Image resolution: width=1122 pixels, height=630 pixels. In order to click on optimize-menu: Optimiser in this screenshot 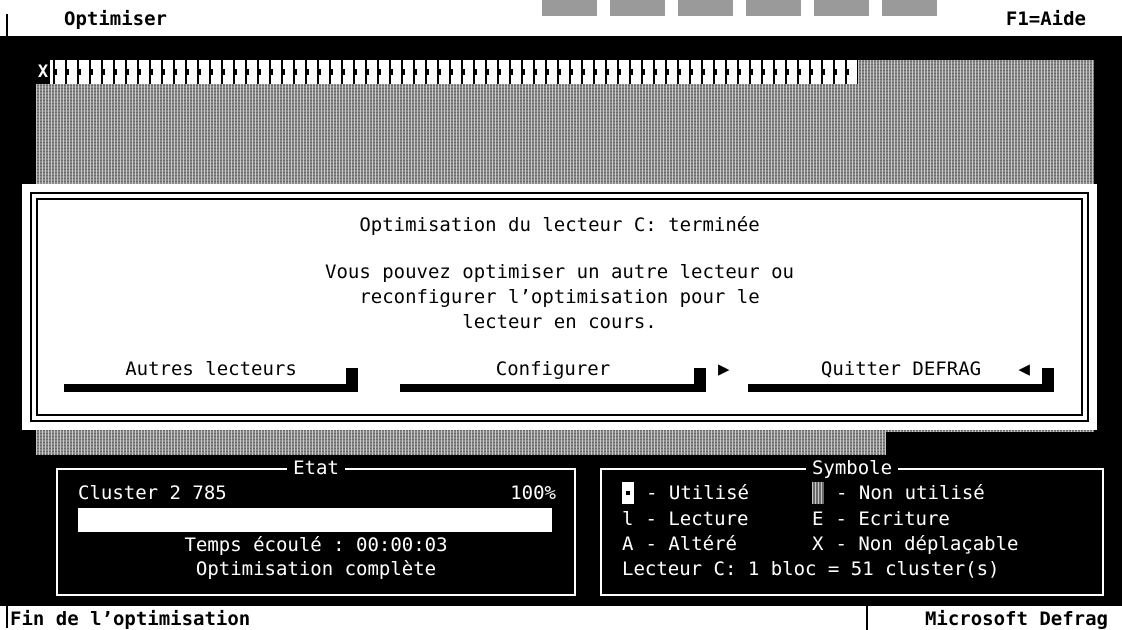, I will do `click(115, 19)`.